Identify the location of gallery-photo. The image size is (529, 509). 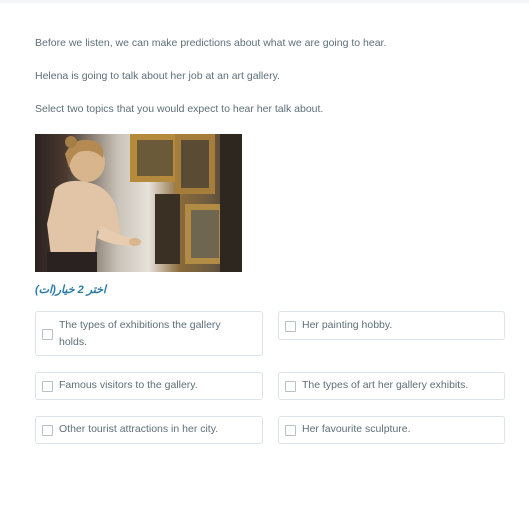
(138, 203).